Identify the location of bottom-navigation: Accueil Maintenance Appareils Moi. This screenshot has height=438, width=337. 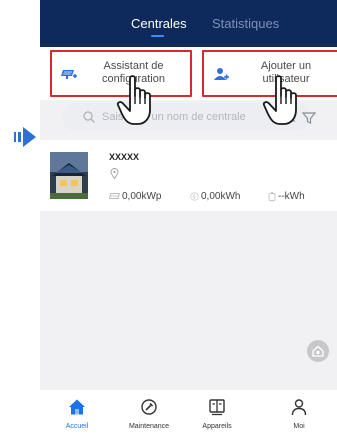
(188, 414).